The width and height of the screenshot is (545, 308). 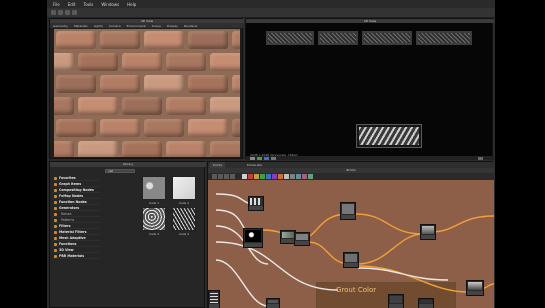 What do you see at coordinates (184, 188) in the screenshot?
I see `cells-2-thumbnail` at bounding box center [184, 188].